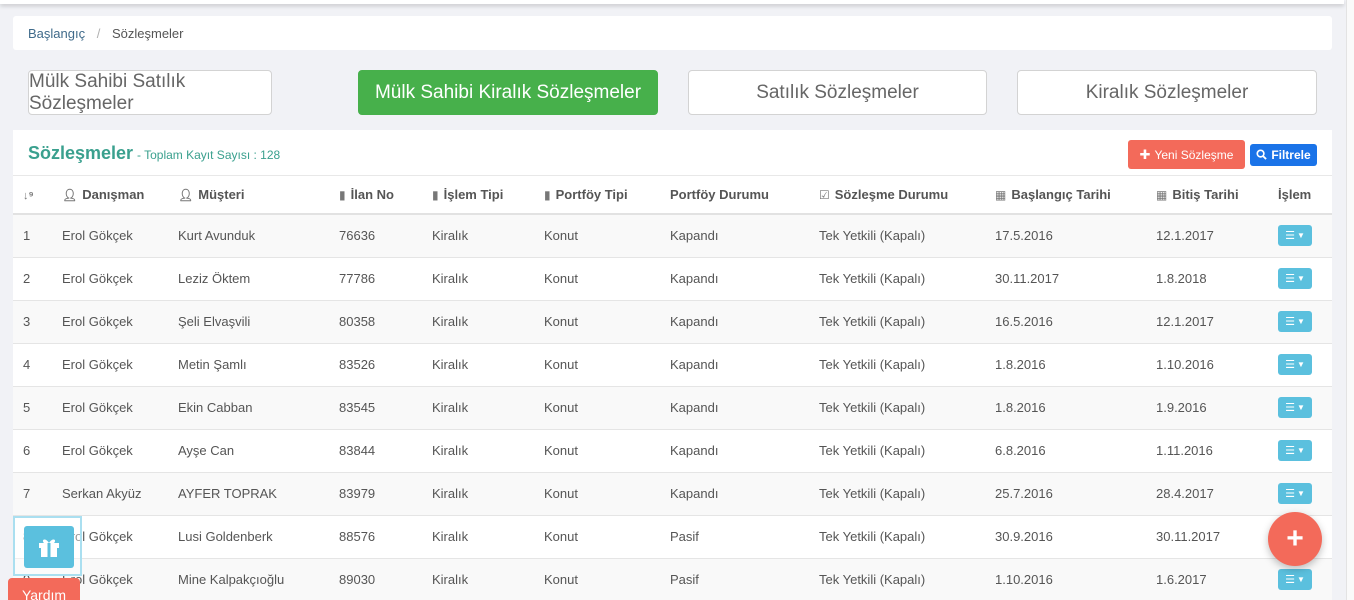 Image resolution: width=1354 pixels, height=600 pixels. I want to click on gift-icon, so click(49, 547).